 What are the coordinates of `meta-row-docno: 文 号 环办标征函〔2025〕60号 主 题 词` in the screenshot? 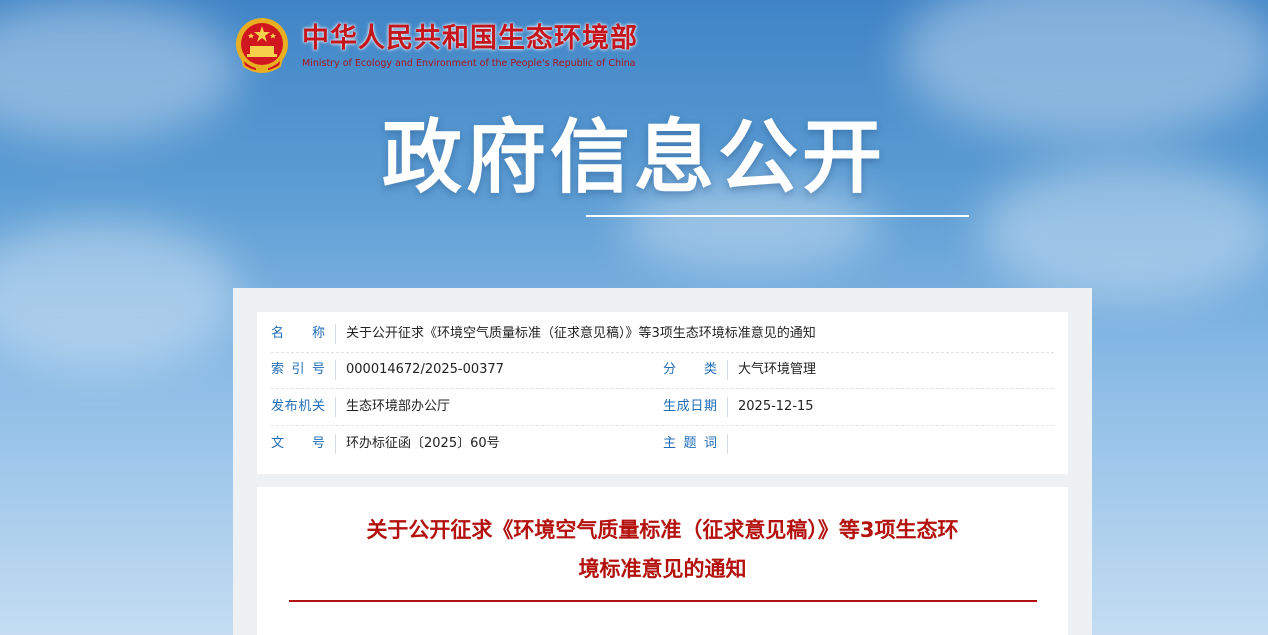 It's located at (662, 444).